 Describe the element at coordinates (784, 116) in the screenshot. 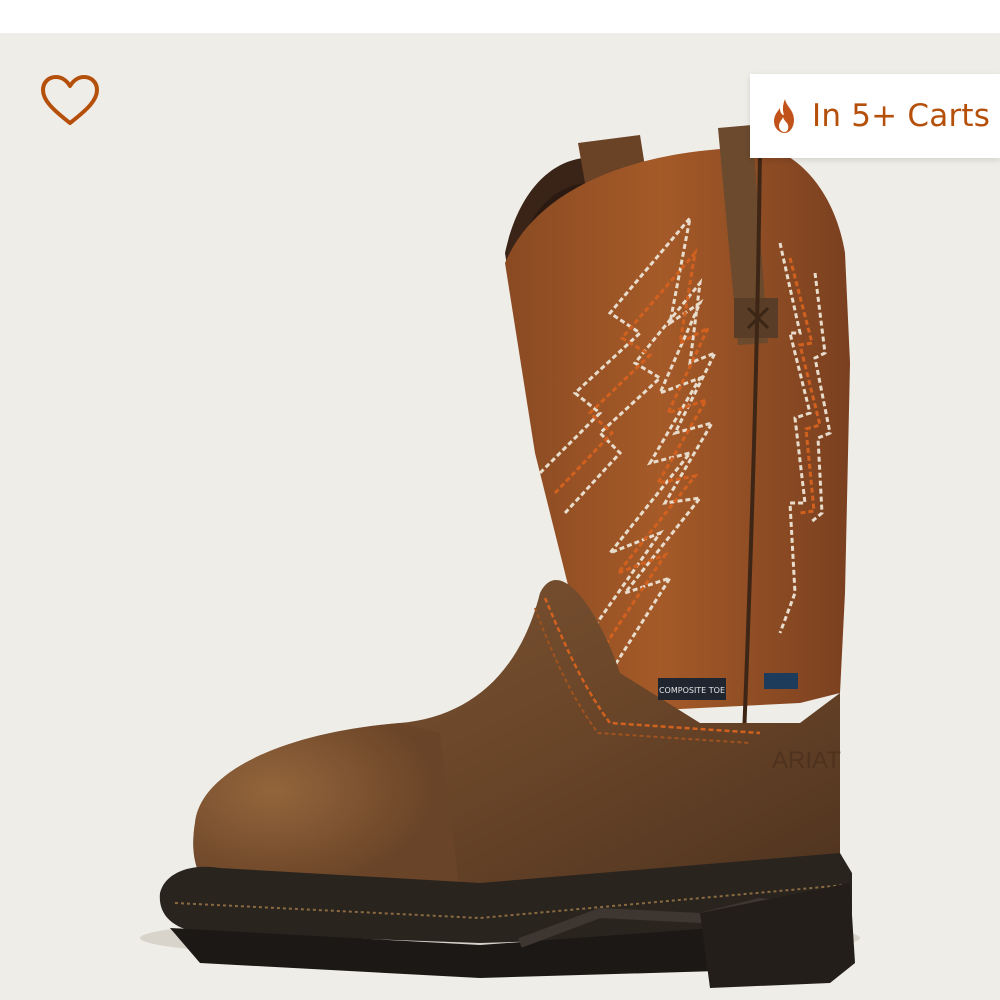

I see `flame-icon` at that location.